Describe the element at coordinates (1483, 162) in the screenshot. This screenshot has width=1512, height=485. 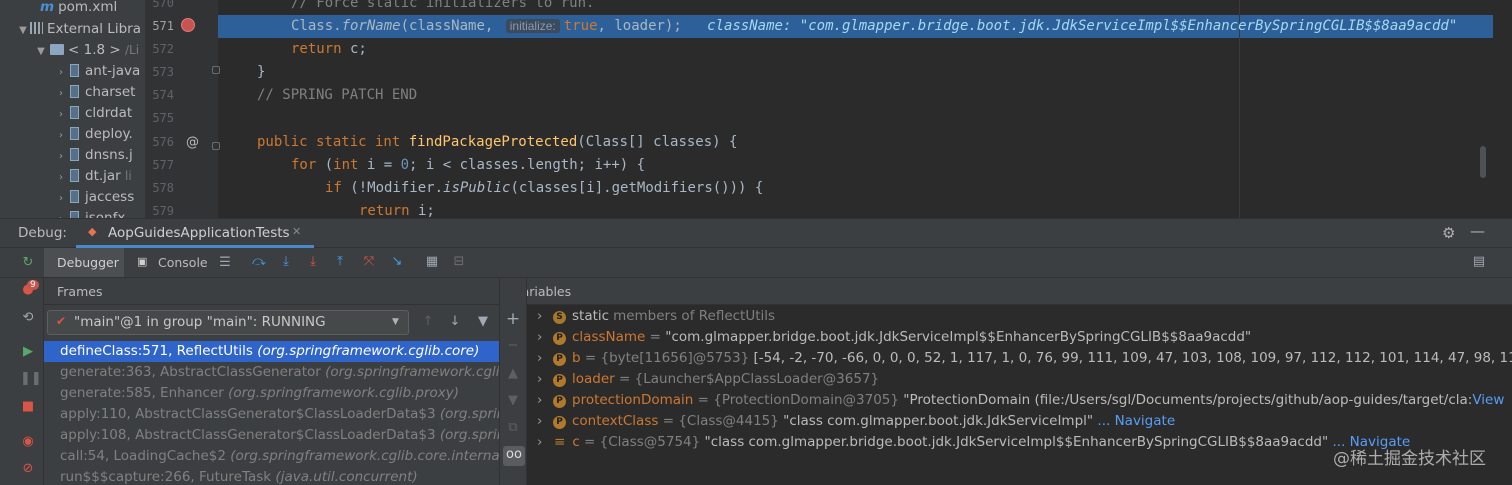
I see `editor-scrollbar` at that location.